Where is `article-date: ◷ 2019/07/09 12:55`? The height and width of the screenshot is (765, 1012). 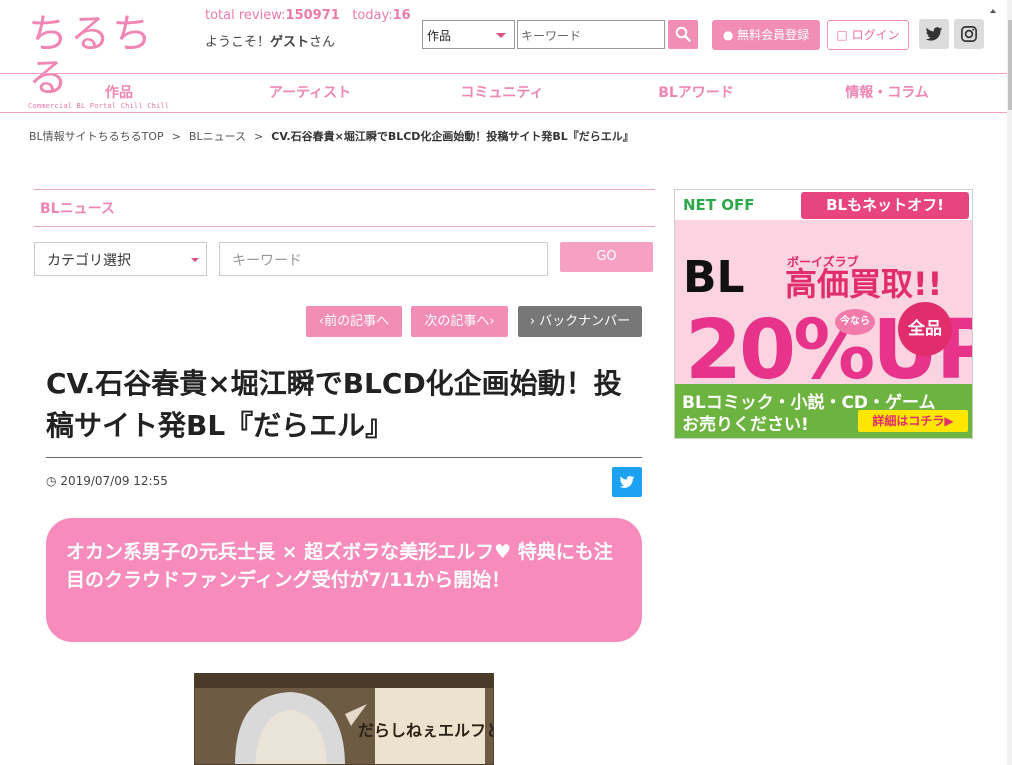
article-date: ◷ 2019/07/09 12:55 is located at coordinates (107, 481).